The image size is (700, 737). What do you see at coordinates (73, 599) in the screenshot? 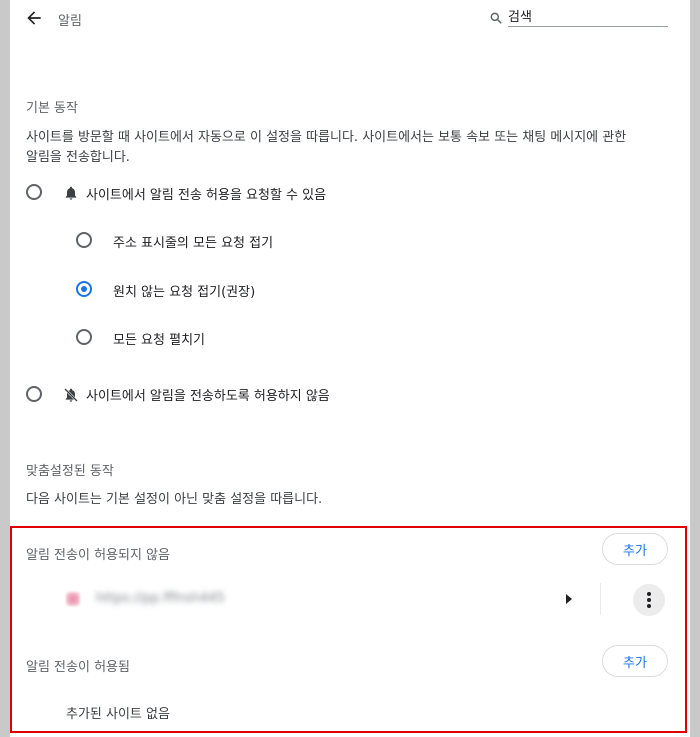
I see `site-favicon` at bounding box center [73, 599].